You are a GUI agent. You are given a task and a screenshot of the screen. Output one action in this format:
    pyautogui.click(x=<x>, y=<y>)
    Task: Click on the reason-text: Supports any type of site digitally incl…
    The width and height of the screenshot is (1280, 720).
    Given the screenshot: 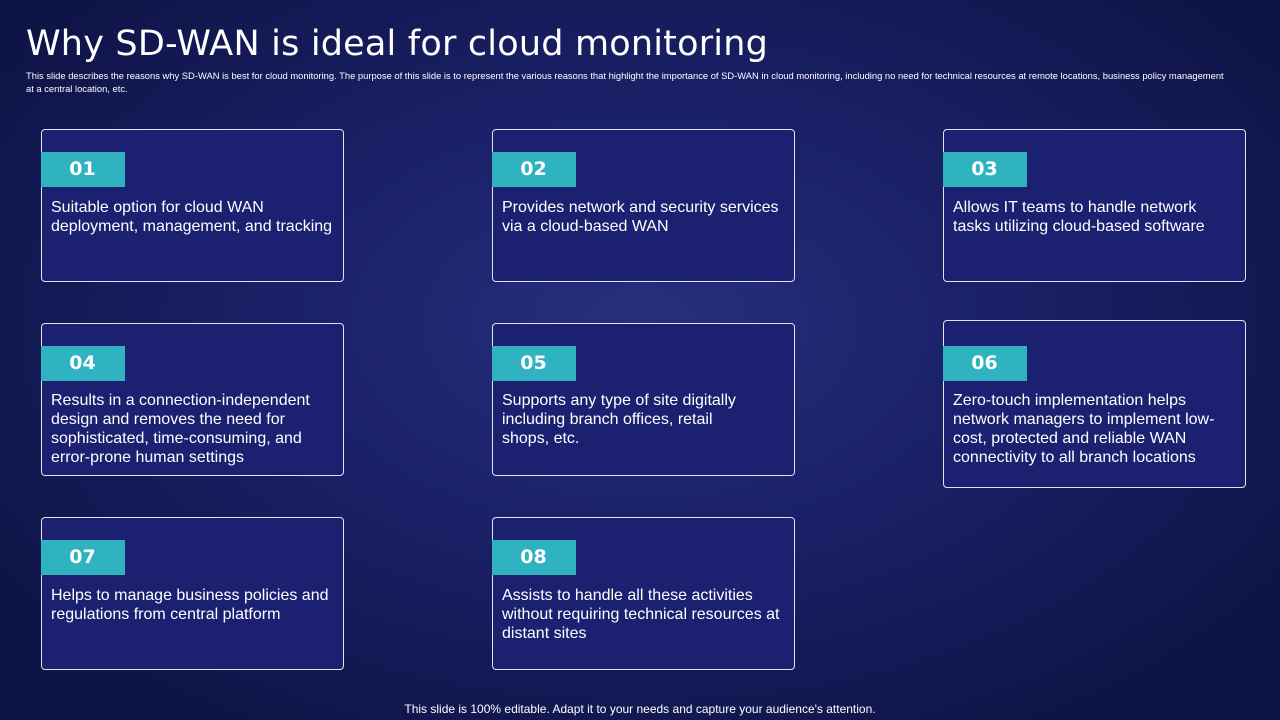 What is the action you would take?
    pyautogui.click(x=619, y=419)
    